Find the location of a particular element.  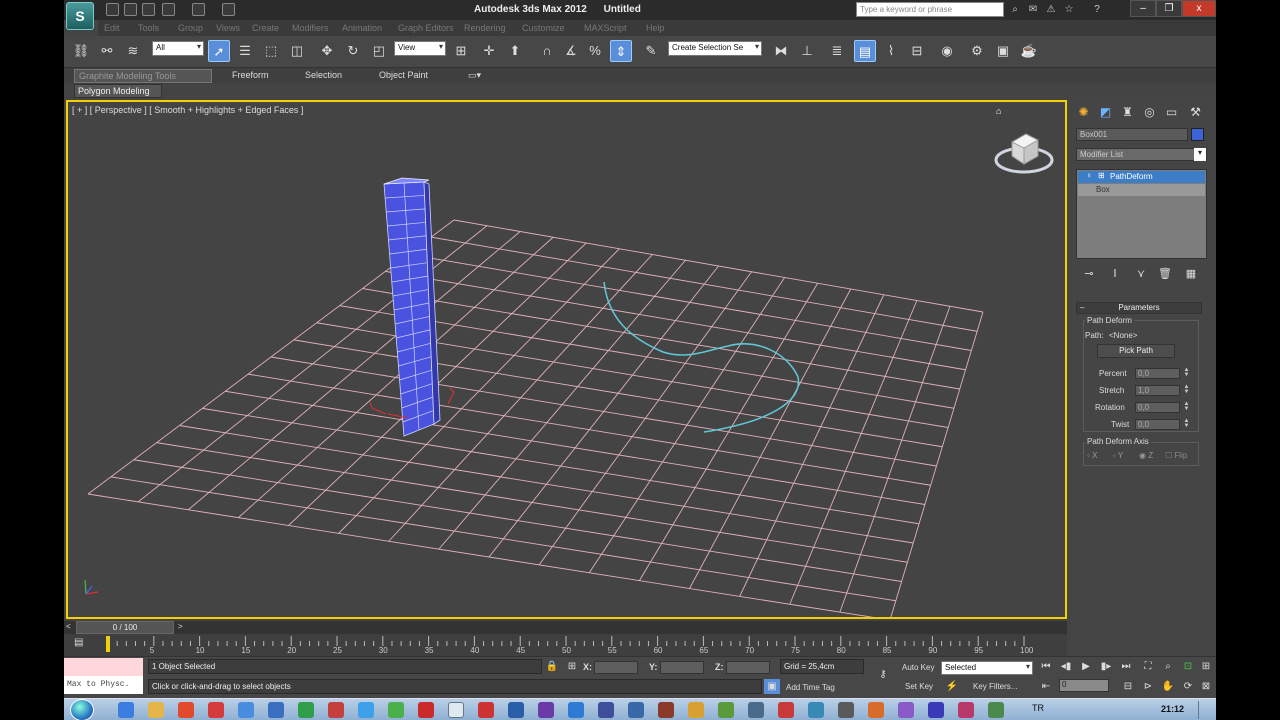

menu-help: Help is located at coordinates (655, 28).